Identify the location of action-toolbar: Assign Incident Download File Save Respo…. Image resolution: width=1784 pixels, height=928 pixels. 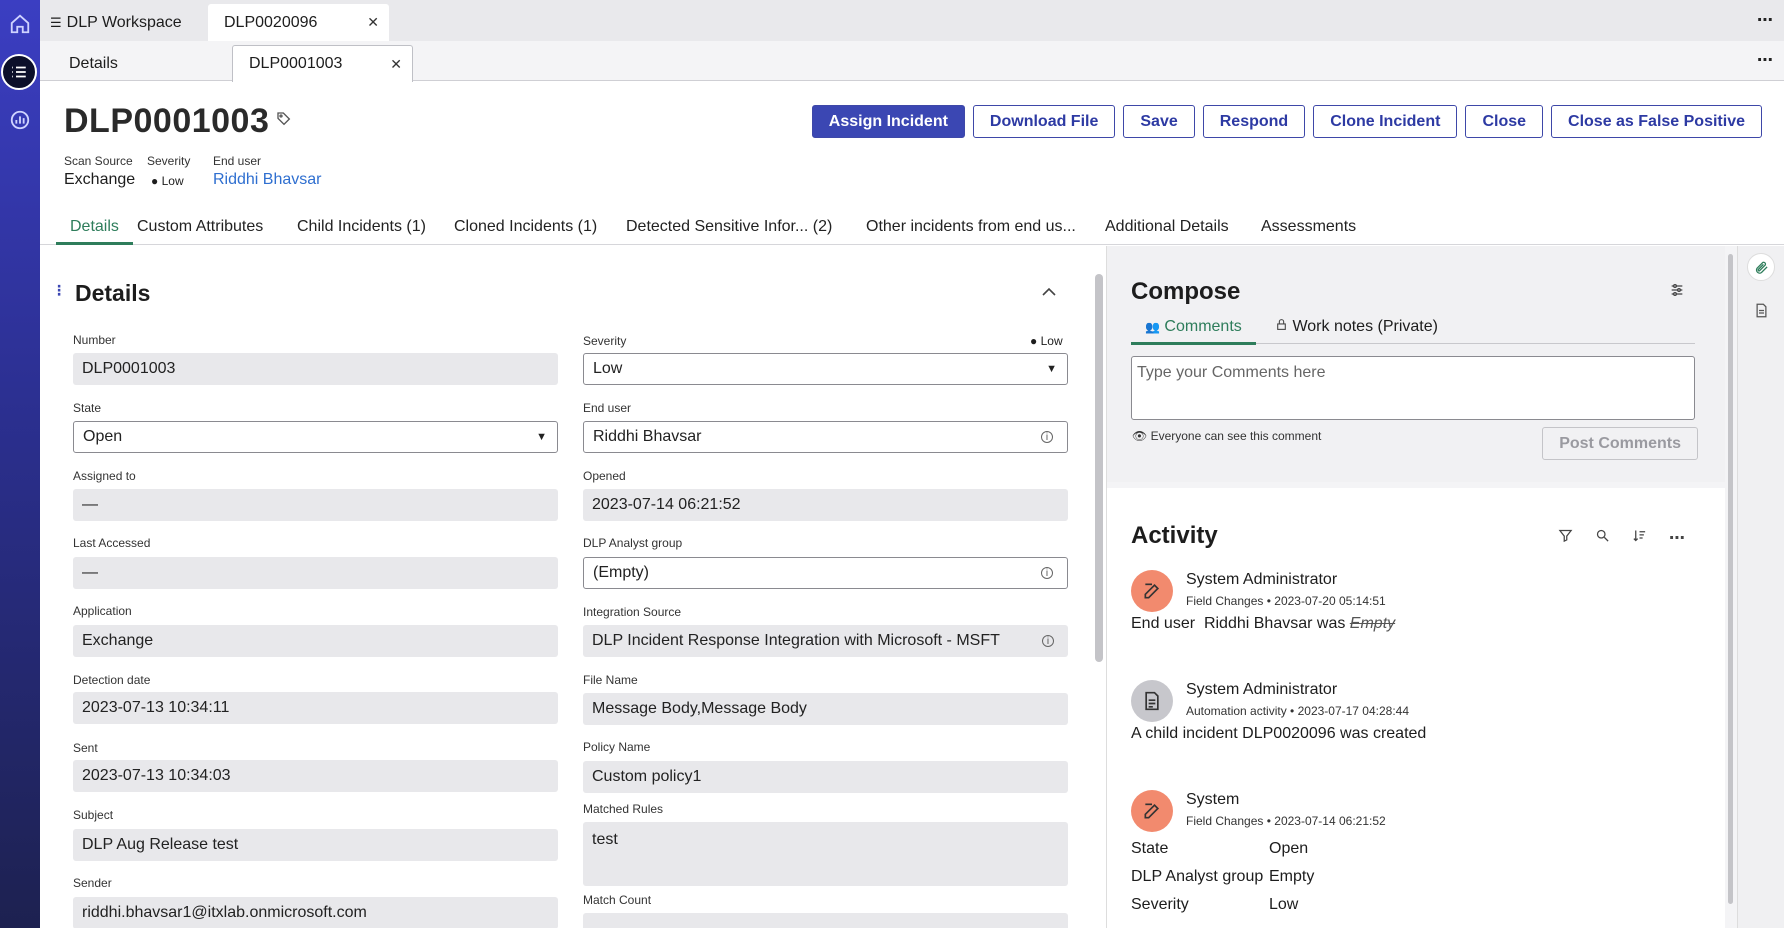
(1286, 121).